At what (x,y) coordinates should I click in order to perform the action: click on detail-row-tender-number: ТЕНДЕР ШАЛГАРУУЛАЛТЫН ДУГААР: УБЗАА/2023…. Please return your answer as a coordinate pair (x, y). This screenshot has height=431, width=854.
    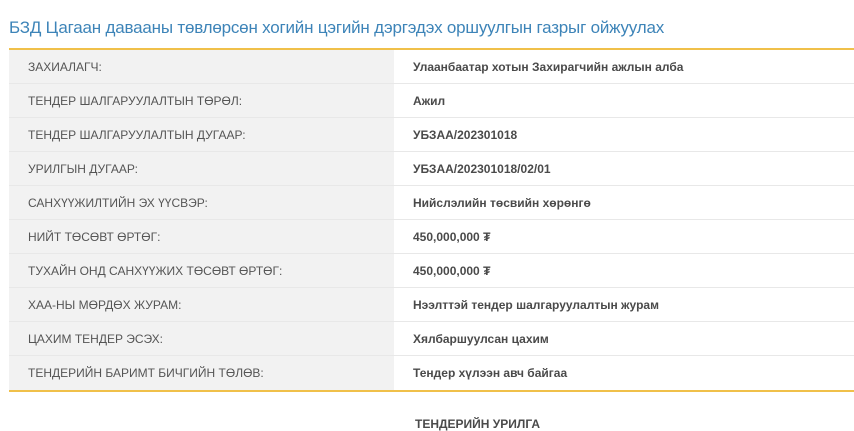
    Looking at the image, I should click on (431, 135).